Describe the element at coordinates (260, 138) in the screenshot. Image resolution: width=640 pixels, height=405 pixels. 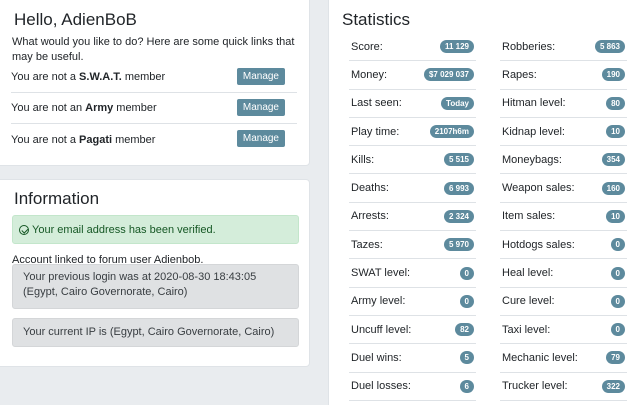
I see `manage-pagati-button: Manage` at that location.